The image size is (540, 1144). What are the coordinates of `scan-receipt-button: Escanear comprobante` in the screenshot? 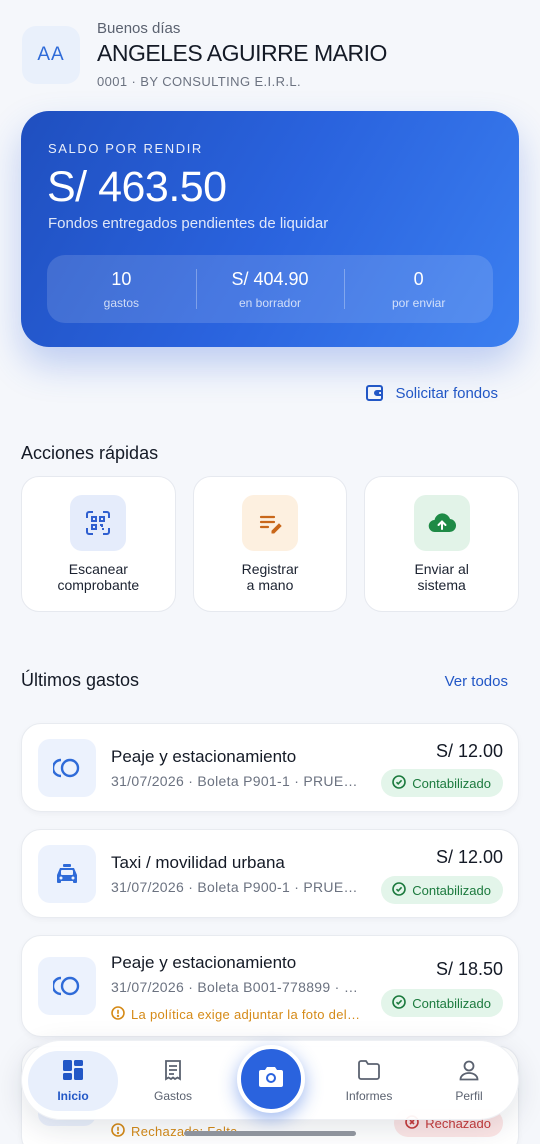 It's located at (98, 544).